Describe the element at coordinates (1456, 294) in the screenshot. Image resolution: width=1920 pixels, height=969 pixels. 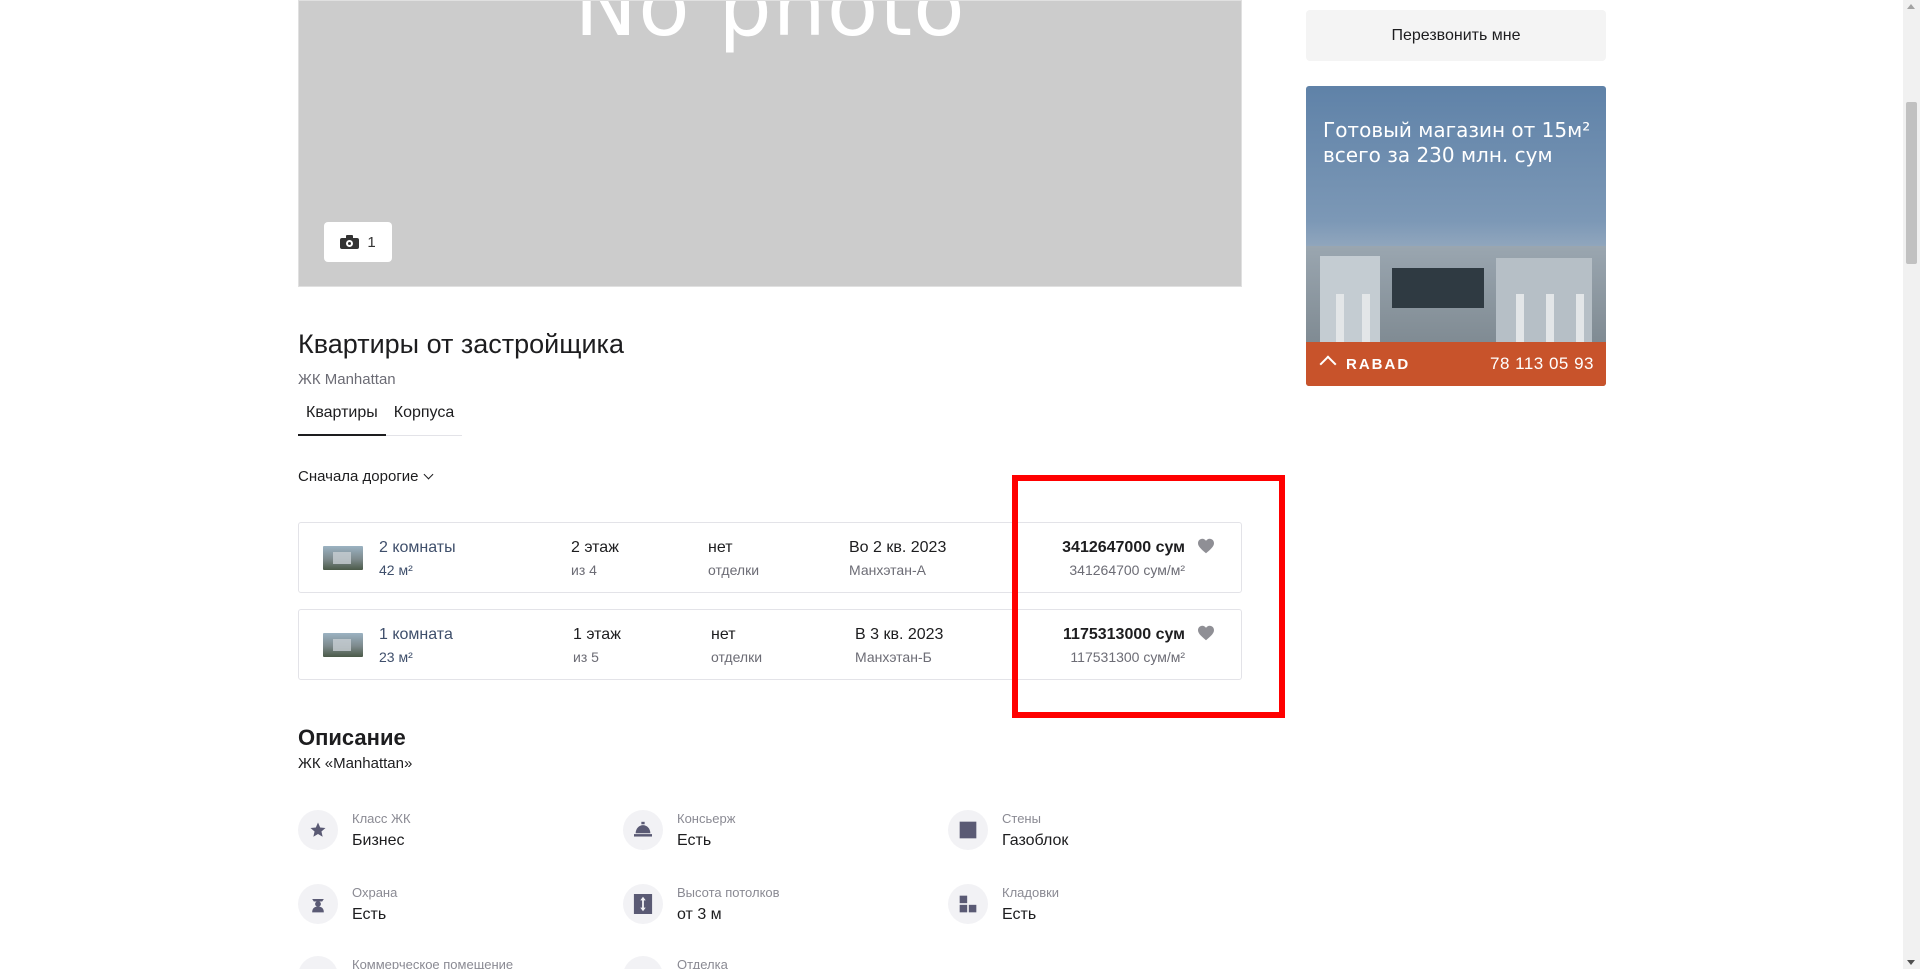
I see `ad-building-image` at that location.